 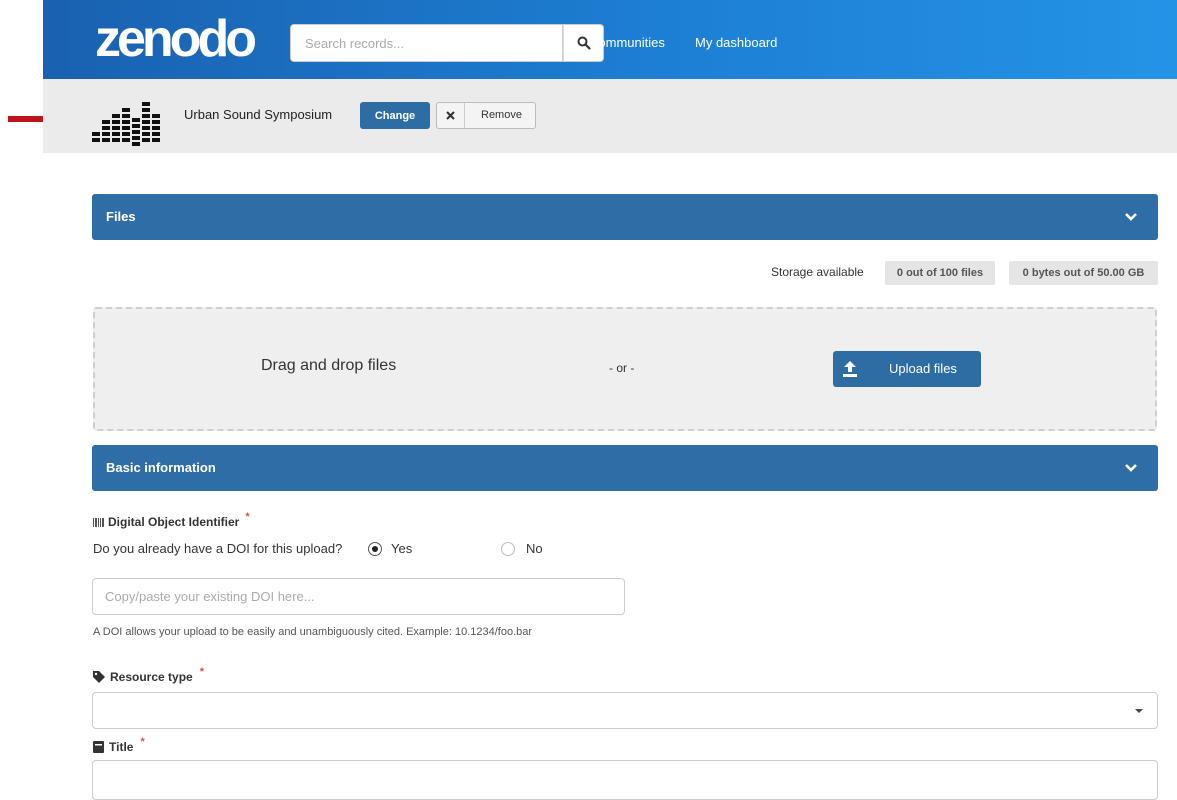 I want to click on file-dropzone: Drag and drop files - or - Upload files, so click(x=625, y=369).